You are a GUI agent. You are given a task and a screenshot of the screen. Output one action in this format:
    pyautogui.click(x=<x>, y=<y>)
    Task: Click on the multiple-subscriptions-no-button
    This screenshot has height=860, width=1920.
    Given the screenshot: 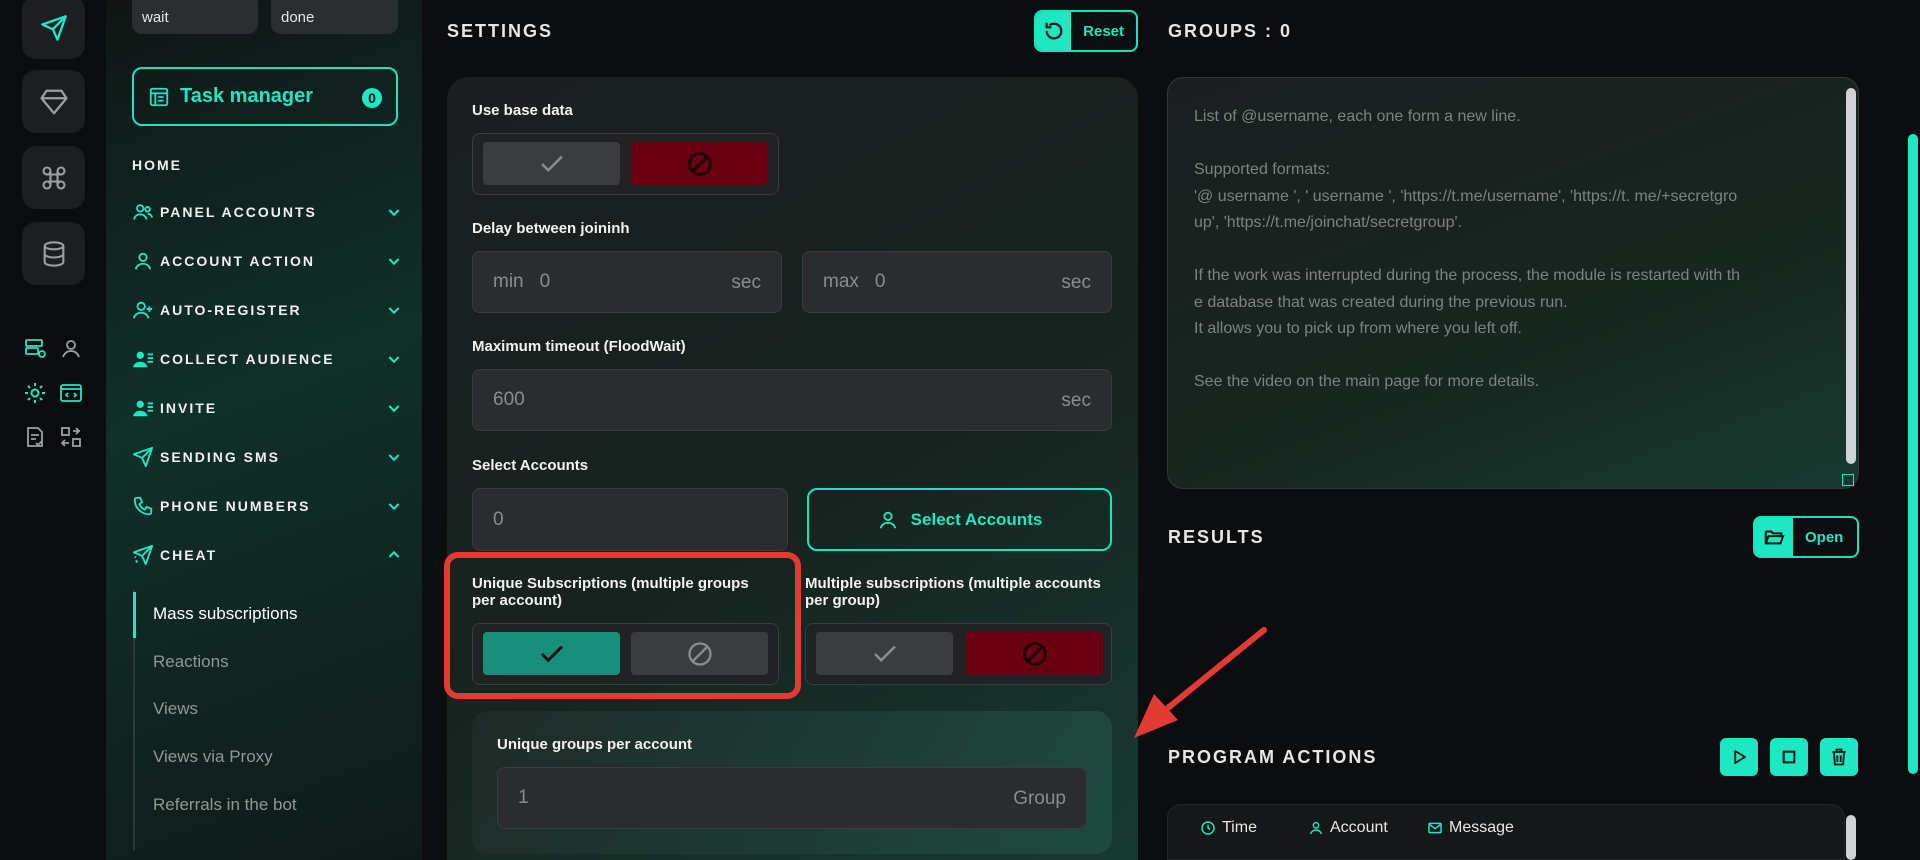 What is the action you would take?
    pyautogui.click(x=1034, y=653)
    